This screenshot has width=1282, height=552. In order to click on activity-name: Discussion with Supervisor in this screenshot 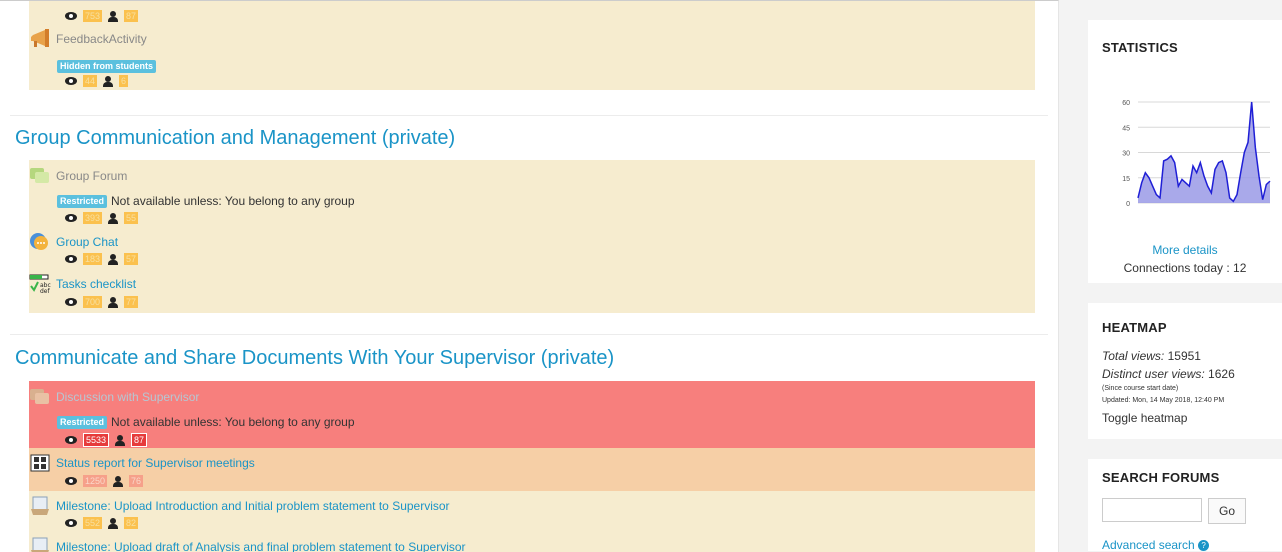, I will do `click(128, 397)`.